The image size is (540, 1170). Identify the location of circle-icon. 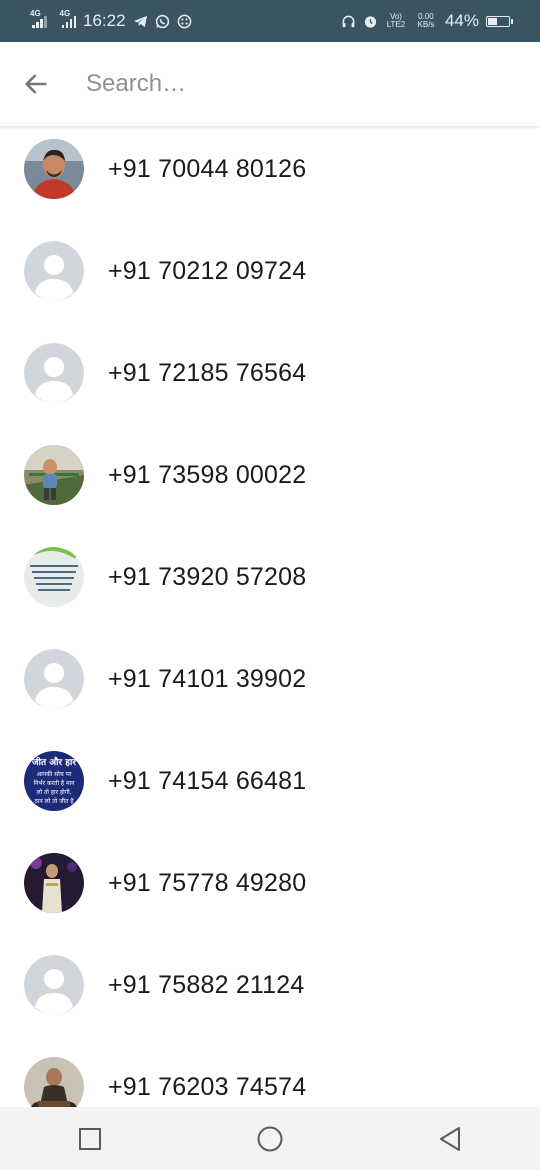
(270, 1138).